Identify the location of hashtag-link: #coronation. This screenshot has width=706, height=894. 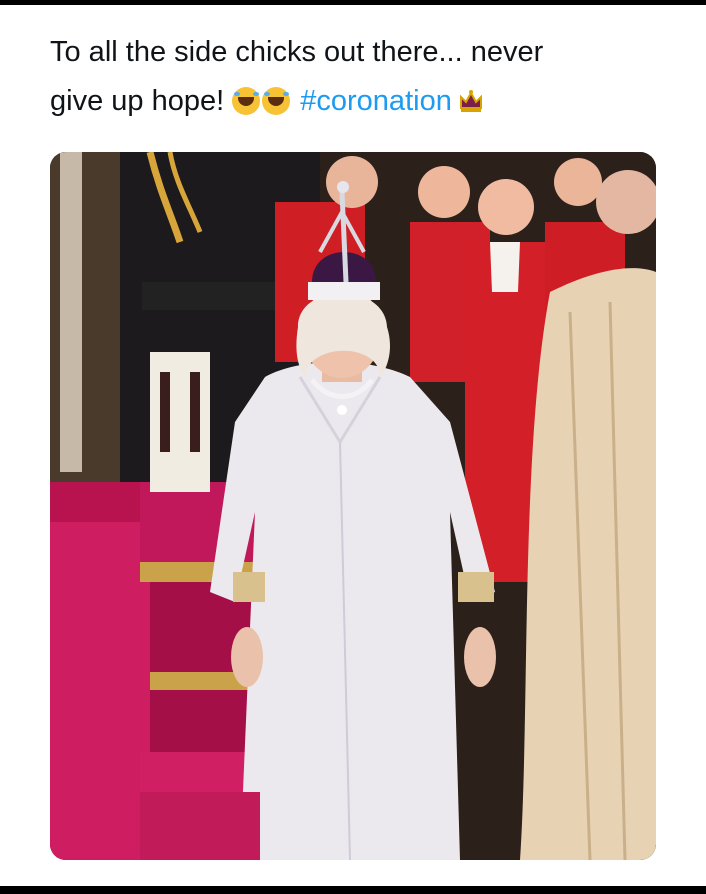
(376, 101).